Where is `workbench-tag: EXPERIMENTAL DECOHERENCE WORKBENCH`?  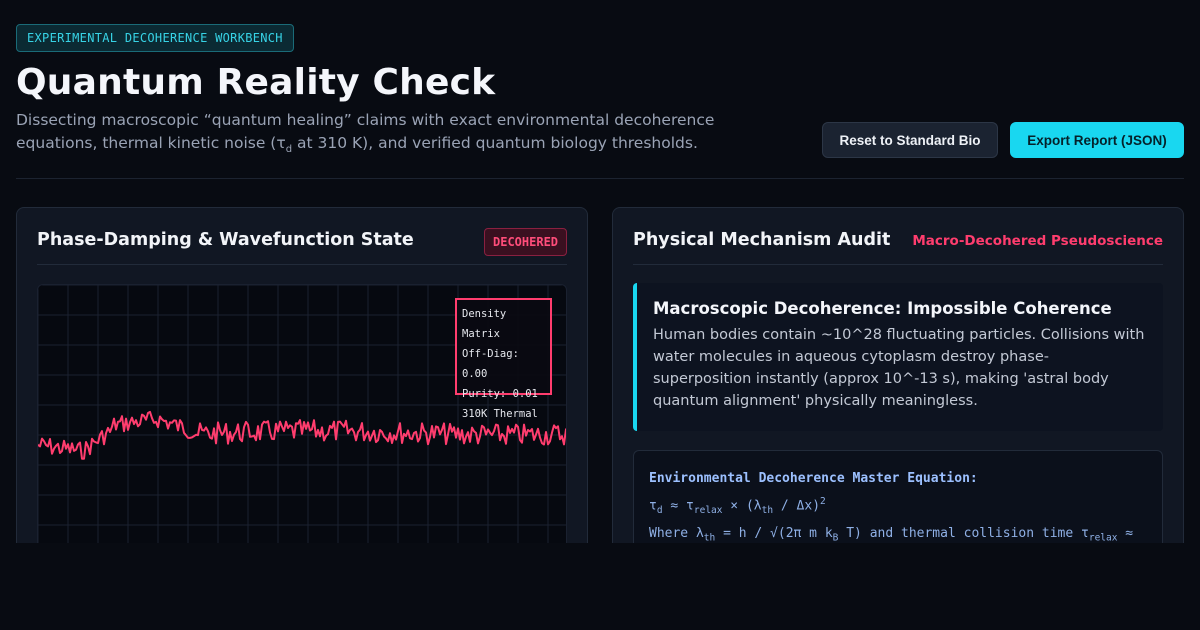
workbench-tag: EXPERIMENTAL DECOHERENCE WORKBENCH is located at coordinates (155, 38).